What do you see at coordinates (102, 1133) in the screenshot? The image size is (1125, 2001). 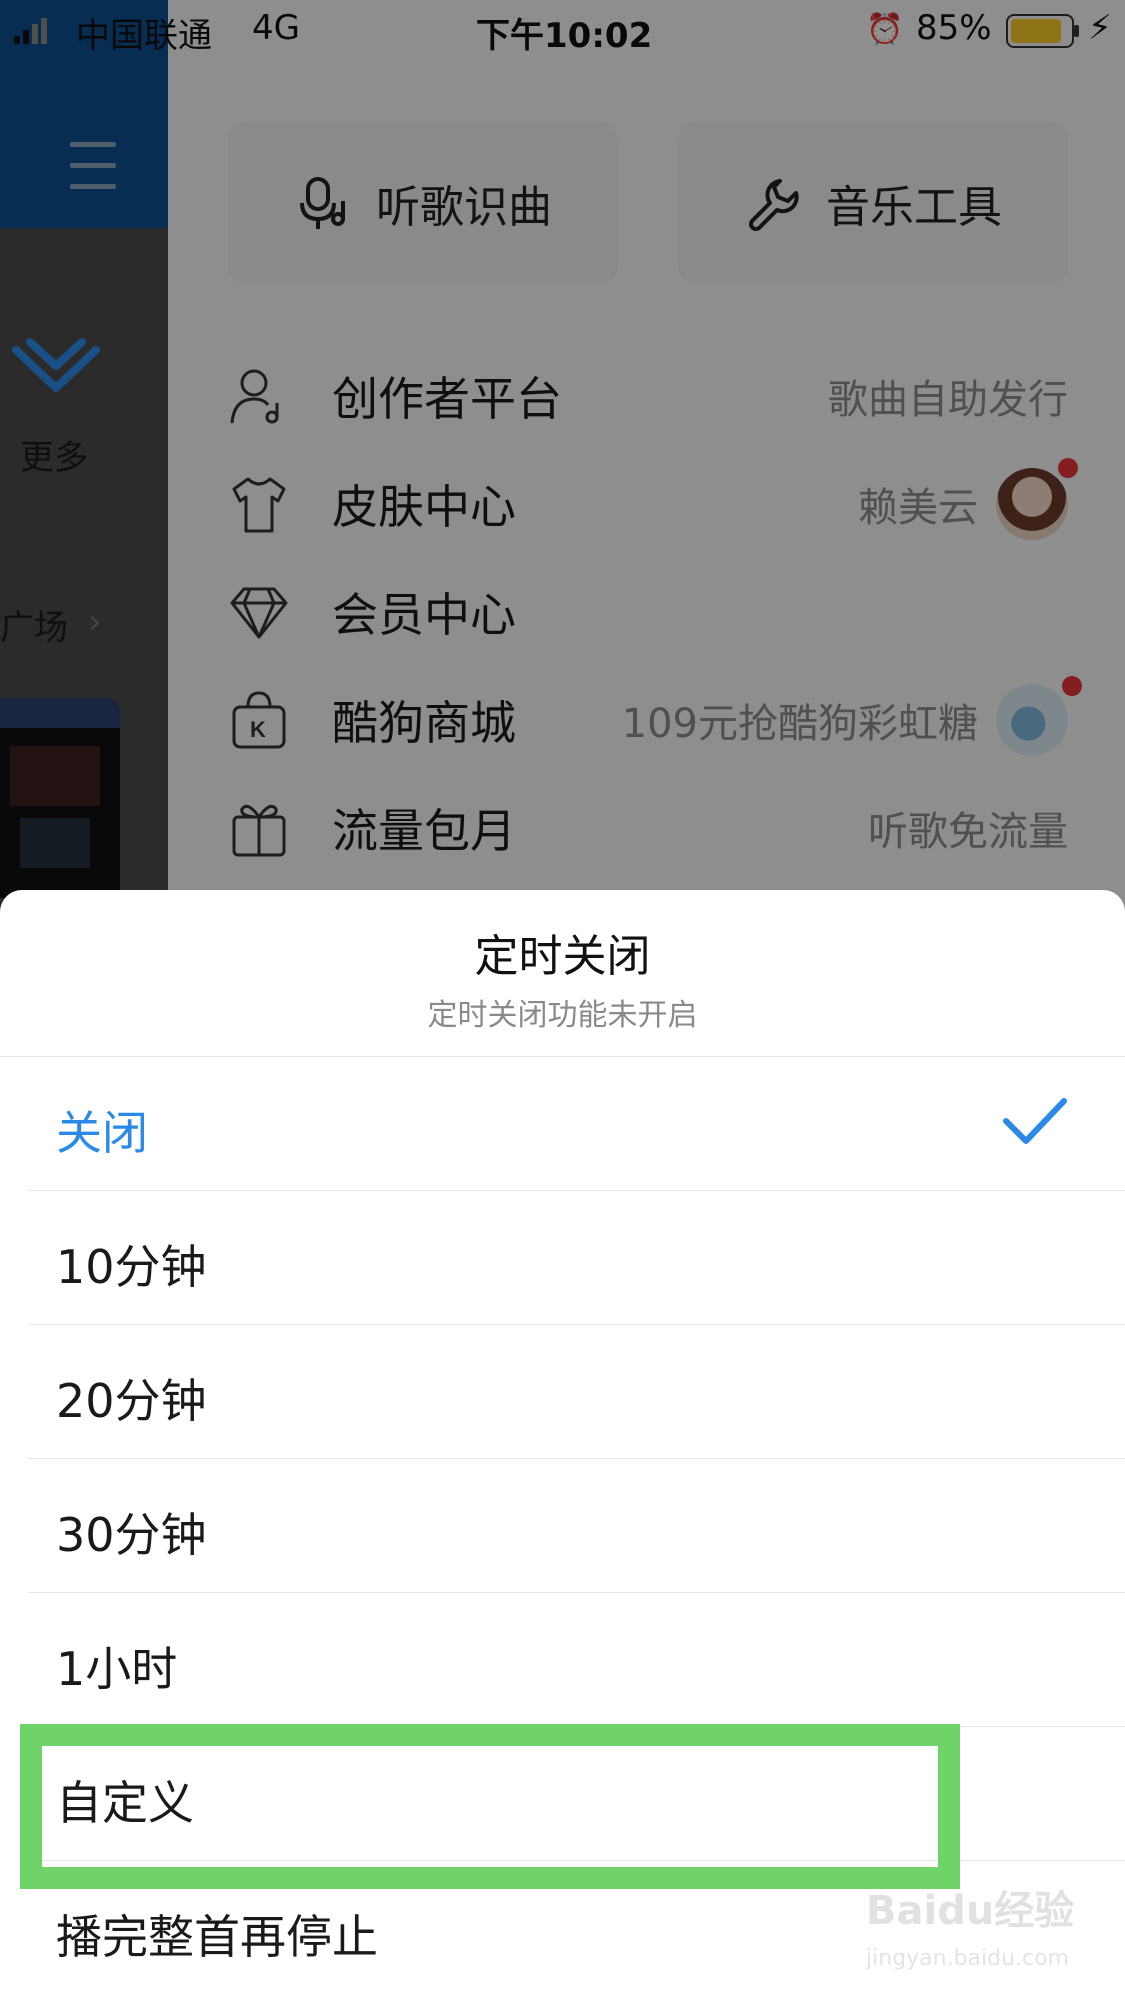 I see `option-label: 关闭` at bounding box center [102, 1133].